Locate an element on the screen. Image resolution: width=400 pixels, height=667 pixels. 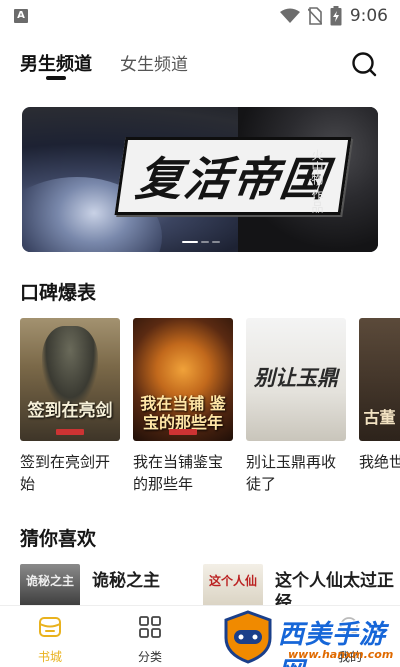
book-title: 我绝世神秘 is located at coordinates (379, 462).